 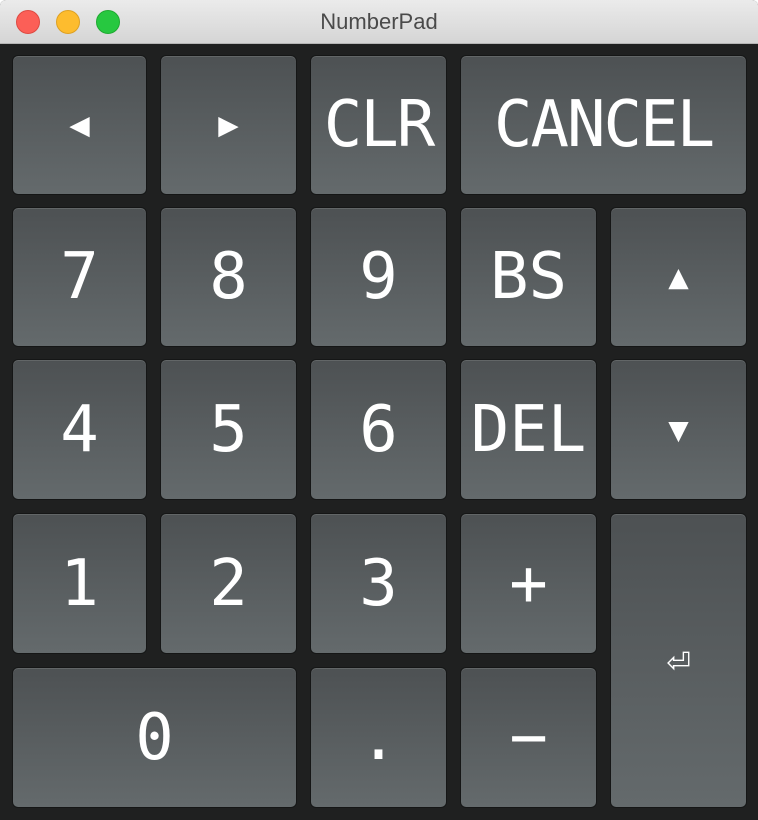 I want to click on digit-8-label: 8, so click(x=228, y=277).